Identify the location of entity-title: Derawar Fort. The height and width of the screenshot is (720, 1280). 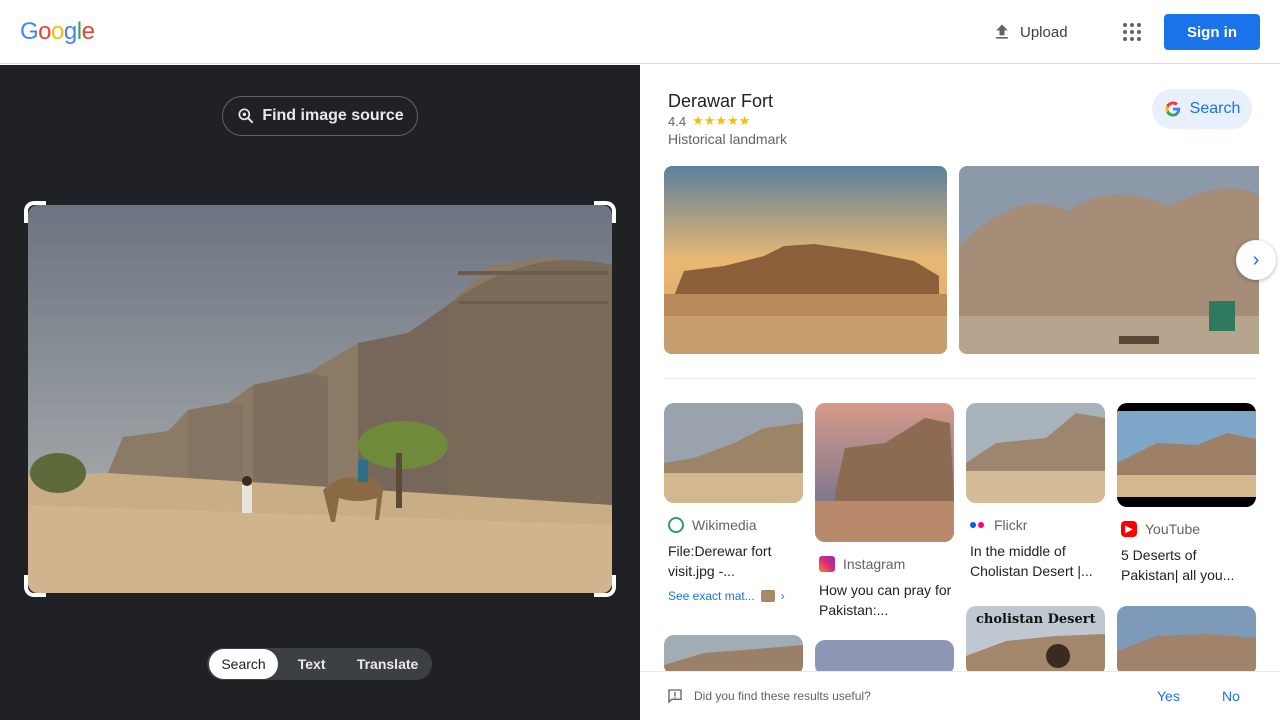
(720, 101).